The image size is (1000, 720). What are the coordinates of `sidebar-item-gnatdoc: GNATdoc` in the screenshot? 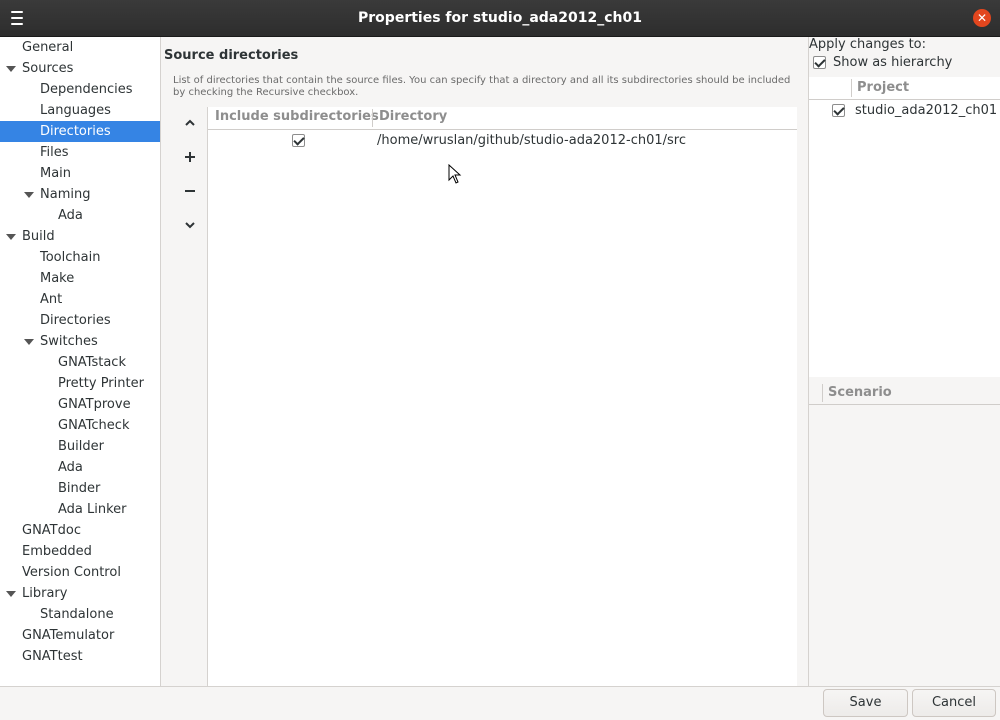 It's located at (80, 530).